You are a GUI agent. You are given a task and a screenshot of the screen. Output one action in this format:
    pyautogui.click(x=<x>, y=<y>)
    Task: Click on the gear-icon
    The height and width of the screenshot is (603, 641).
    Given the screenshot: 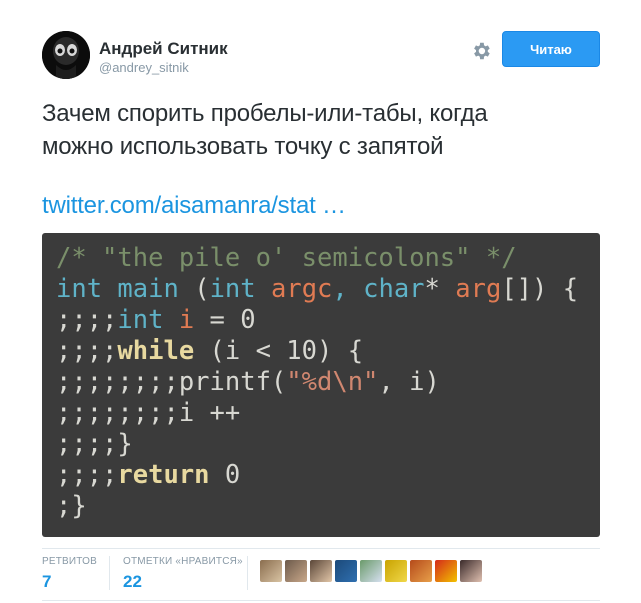 What is the action you would take?
    pyautogui.click(x=481, y=51)
    